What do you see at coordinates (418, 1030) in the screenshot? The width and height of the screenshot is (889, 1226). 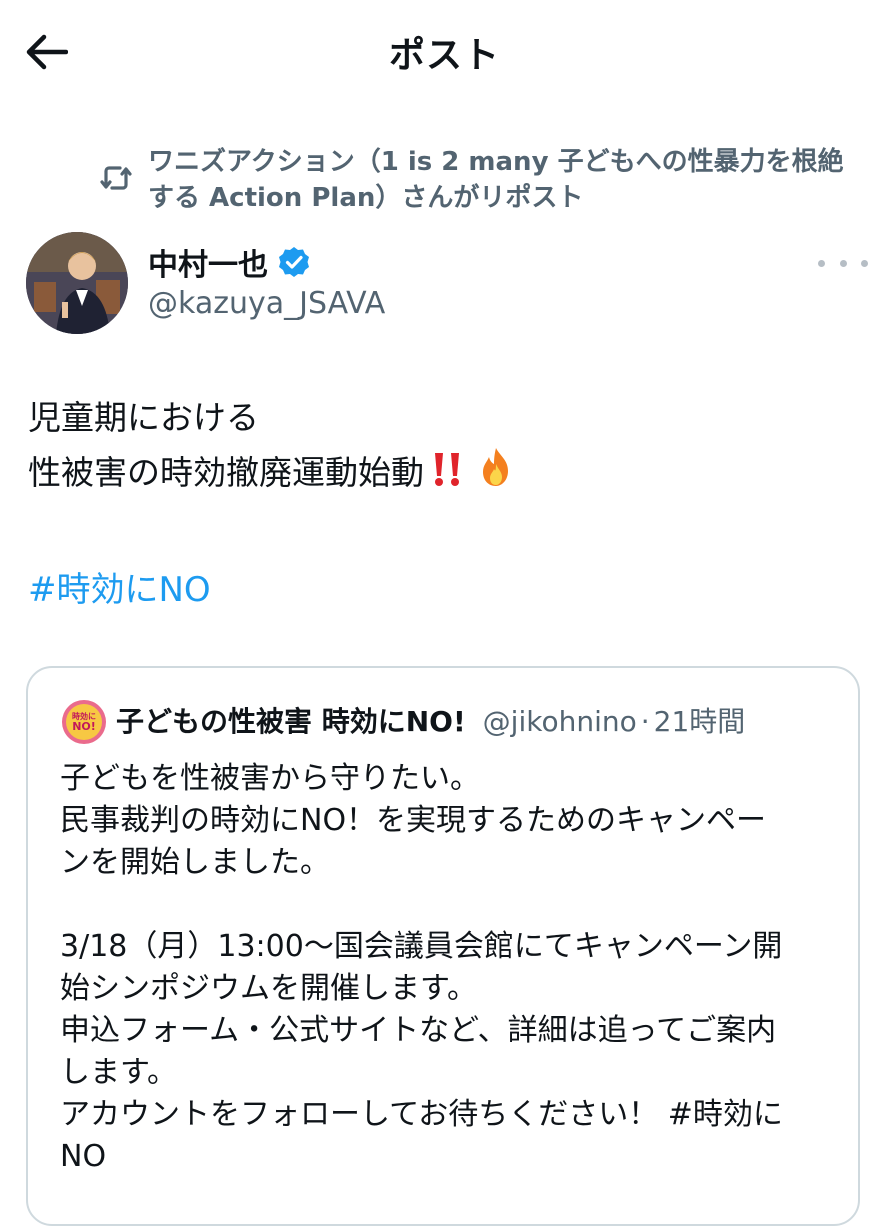 I see `quote-line: 申込フォーム・公式サイトなど、詳細は追ってご案内` at bounding box center [418, 1030].